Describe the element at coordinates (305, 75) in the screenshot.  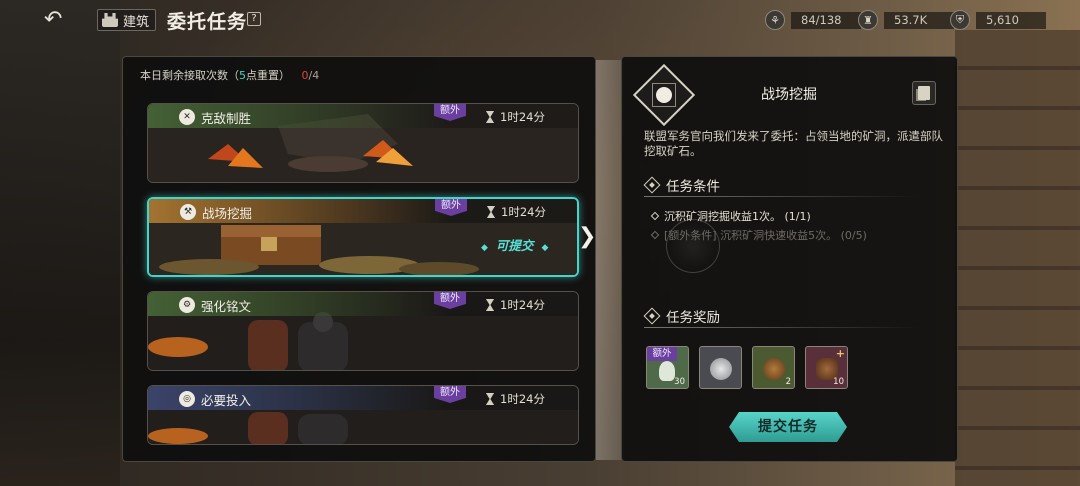
I see `daily-used-count: 0` at that location.